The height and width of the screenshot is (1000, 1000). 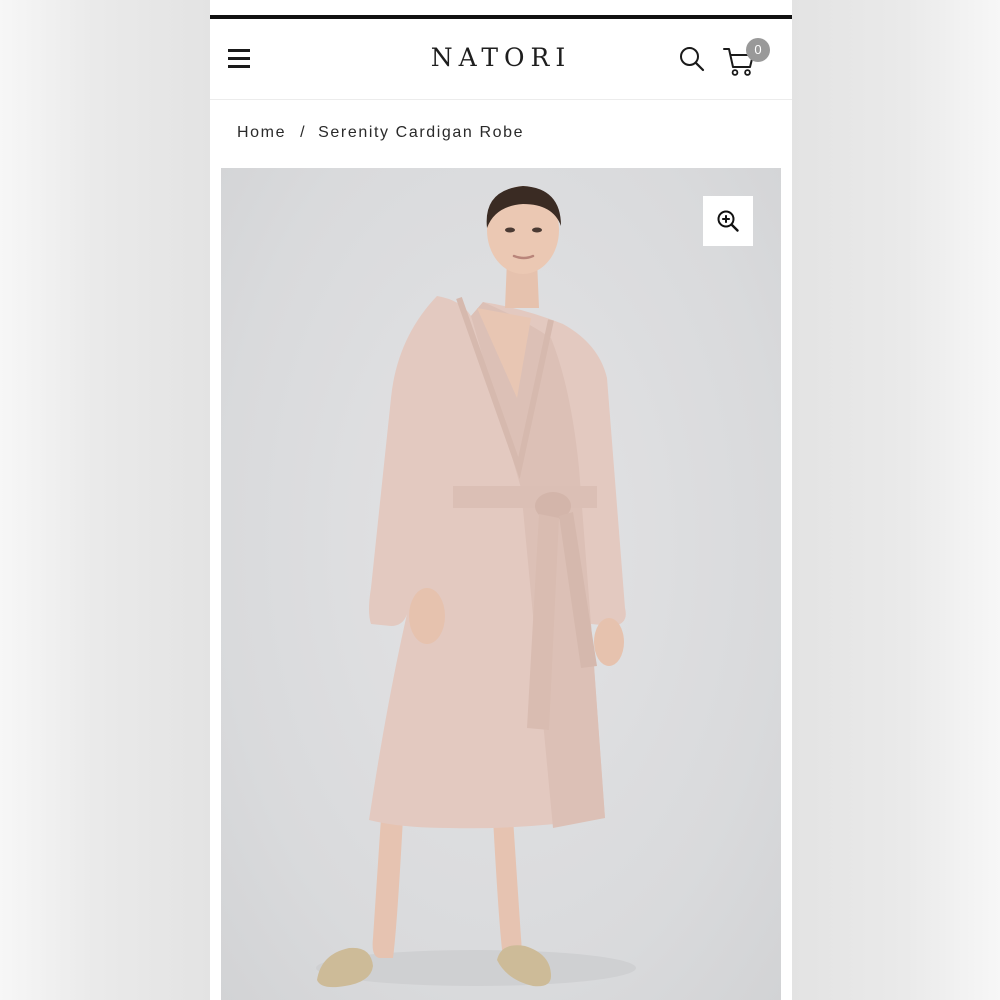 I want to click on search-button, so click(x=692, y=59).